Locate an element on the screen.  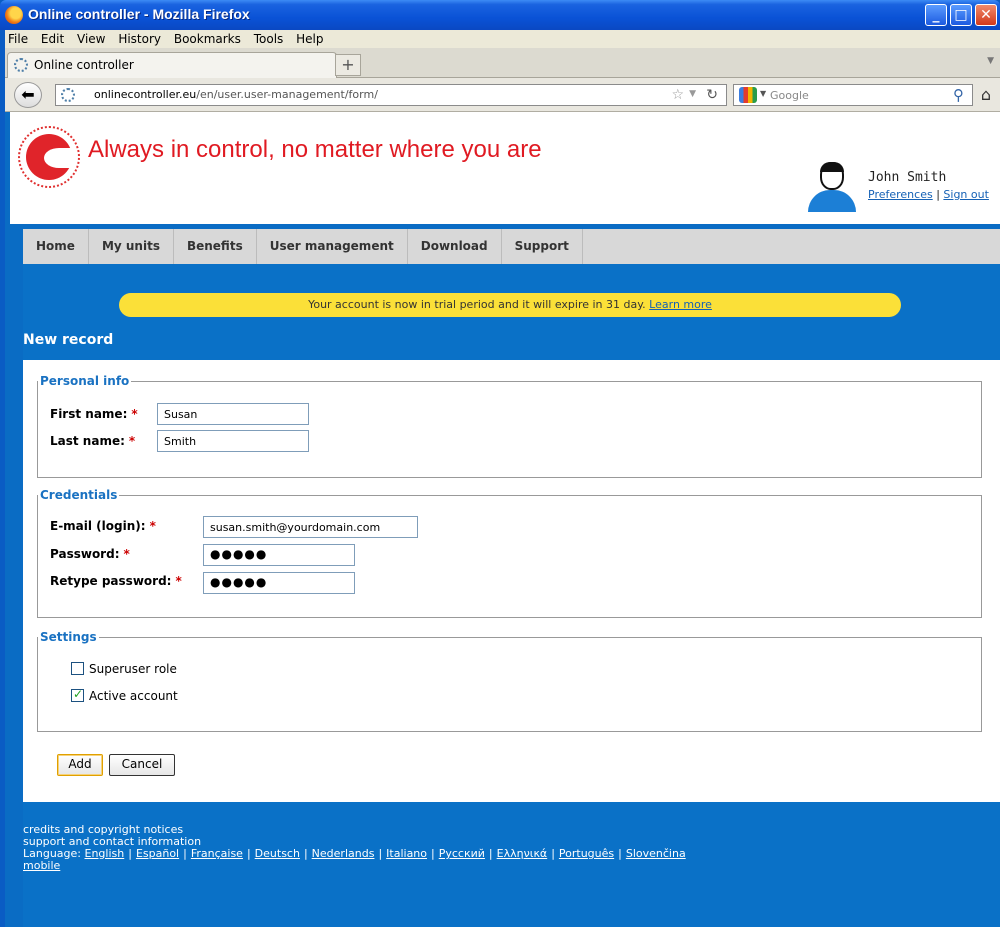
menu-edit: Edit is located at coordinates (54, 38).